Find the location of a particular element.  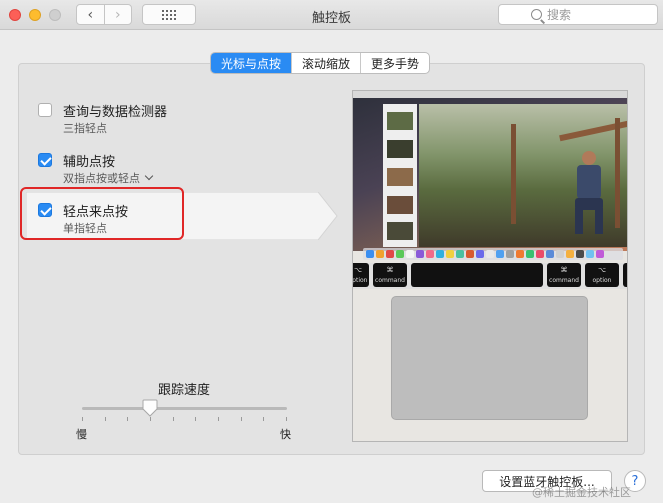

title-bar: ‹ › 触控板 搜索 is located at coordinates (331, 15).